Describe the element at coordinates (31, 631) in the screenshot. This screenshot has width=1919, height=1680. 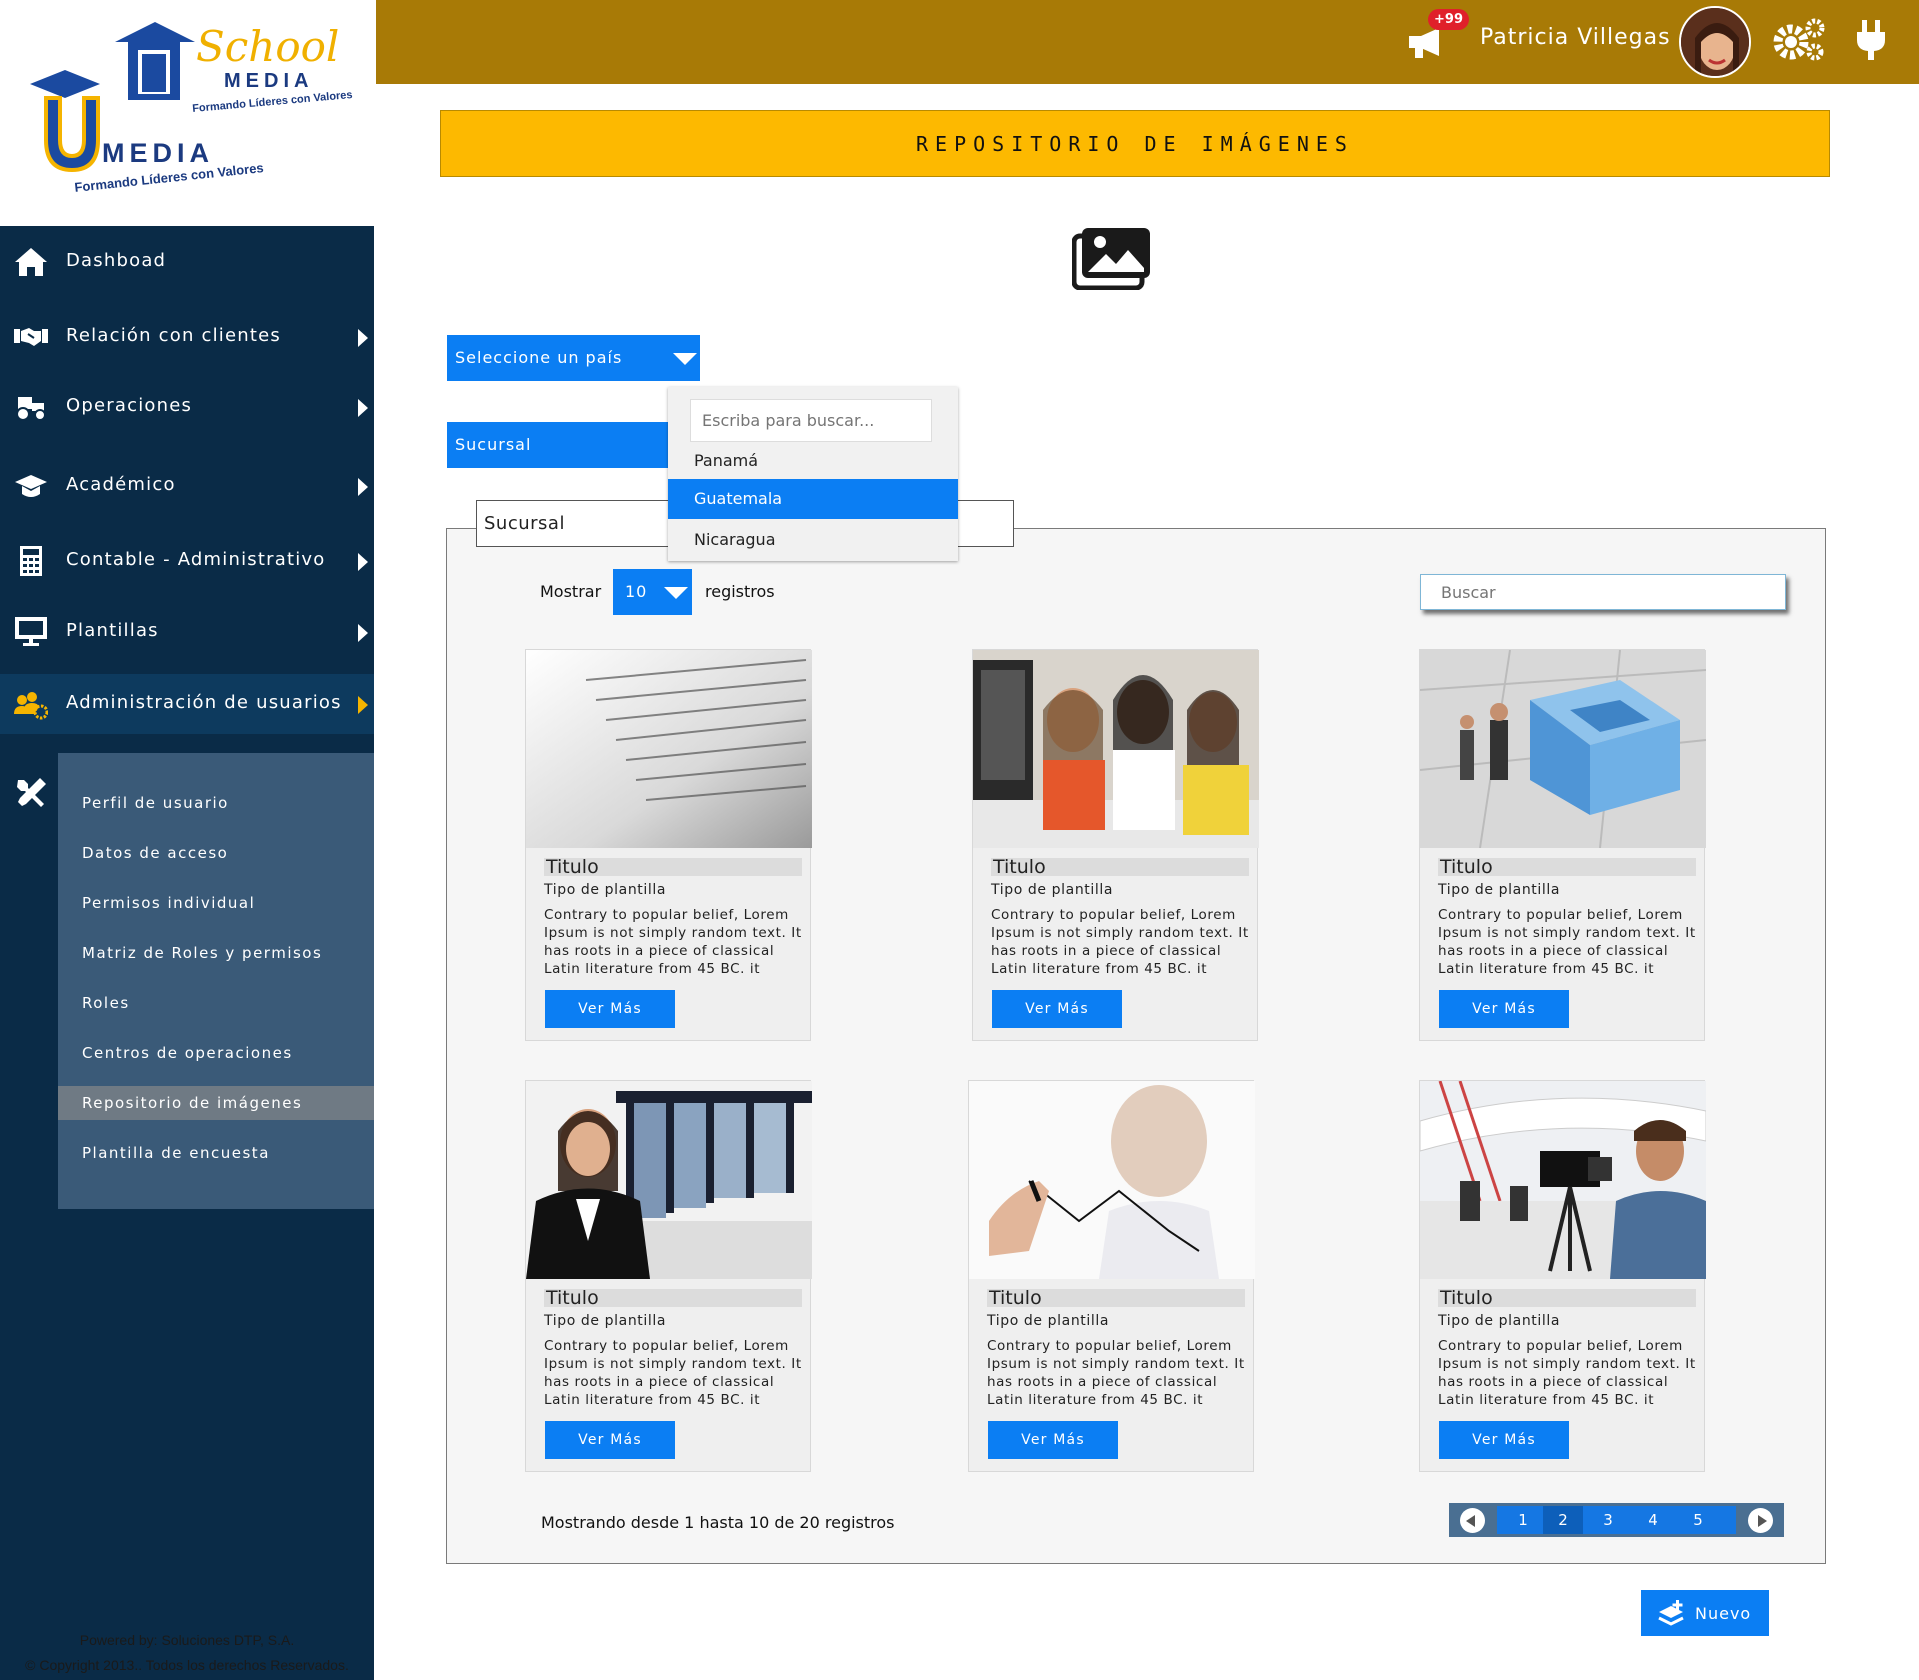
I see `presentation-icon` at that location.